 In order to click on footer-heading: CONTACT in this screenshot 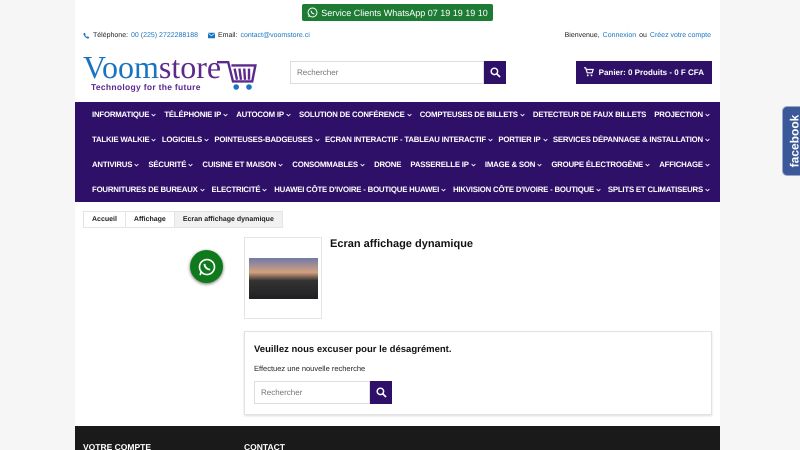, I will do `click(265, 446)`.